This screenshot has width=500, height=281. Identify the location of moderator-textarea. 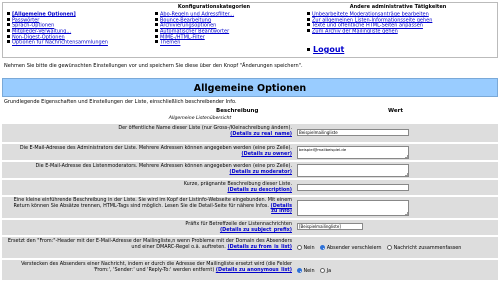
(353, 170).